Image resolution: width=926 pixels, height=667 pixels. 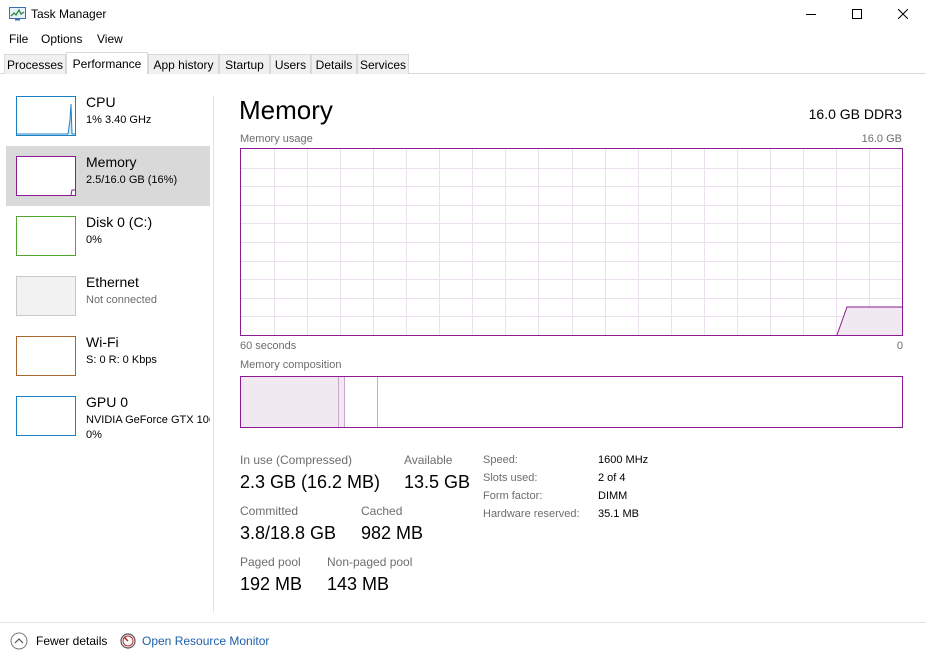 What do you see at coordinates (341, 402) in the screenshot?
I see `composition-modified` at bounding box center [341, 402].